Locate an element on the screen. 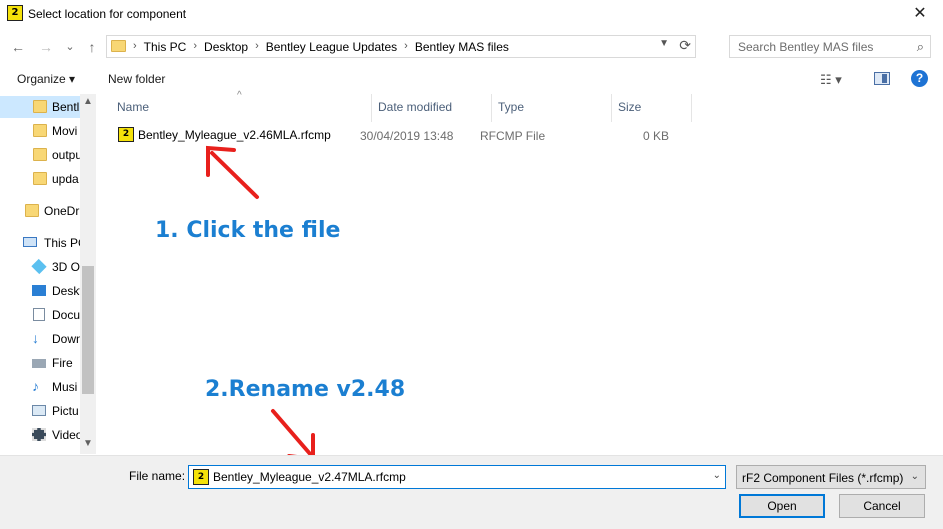 This screenshot has width=943, height=529. documents-icon is located at coordinates (39, 314).